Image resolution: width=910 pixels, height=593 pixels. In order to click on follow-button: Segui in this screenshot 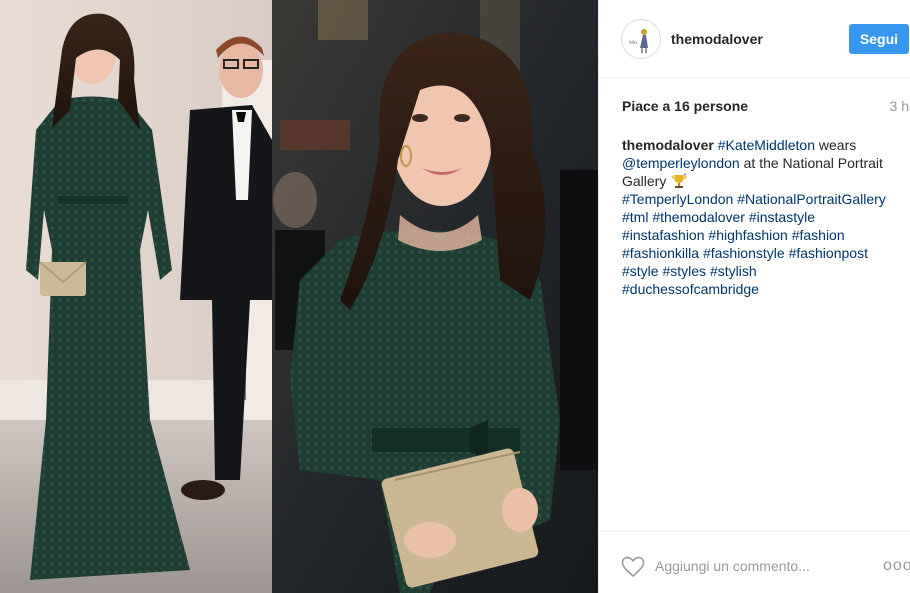, I will do `click(879, 39)`.